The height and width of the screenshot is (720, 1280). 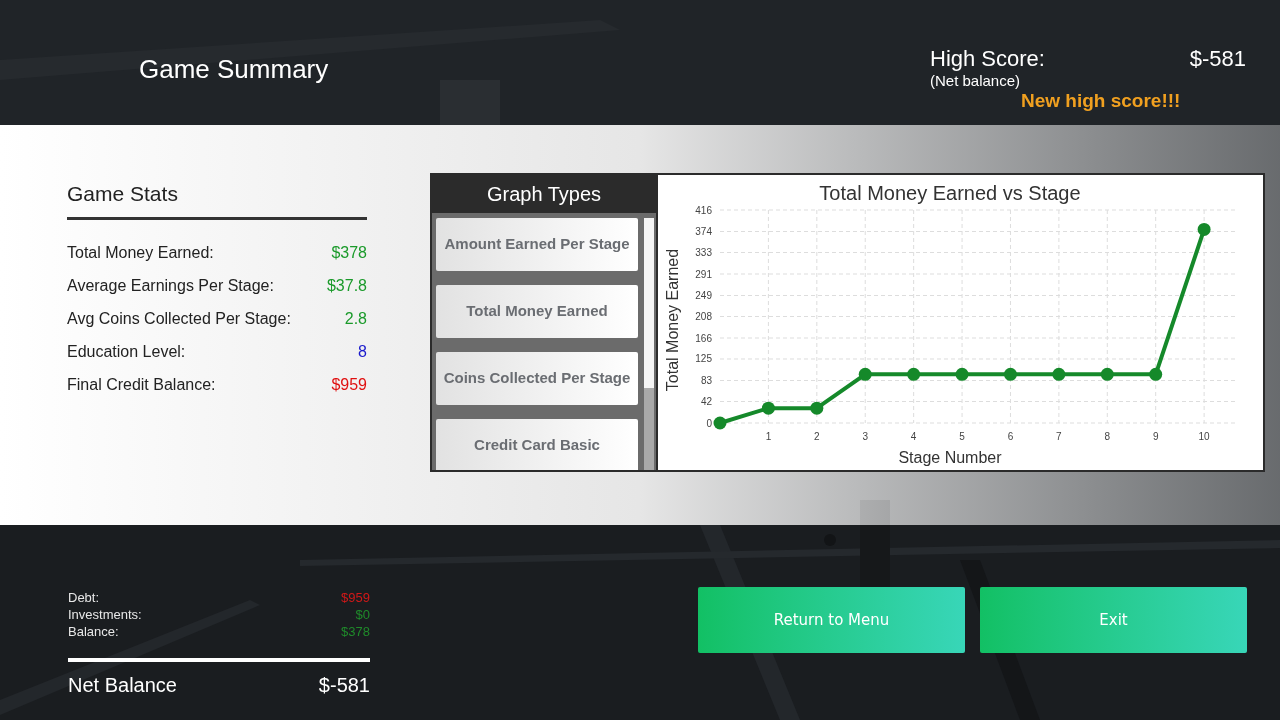 What do you see at coordinates (355, 597) in the screenshot?
I see `ledger-value: $959` at bounding box center [355, 597].